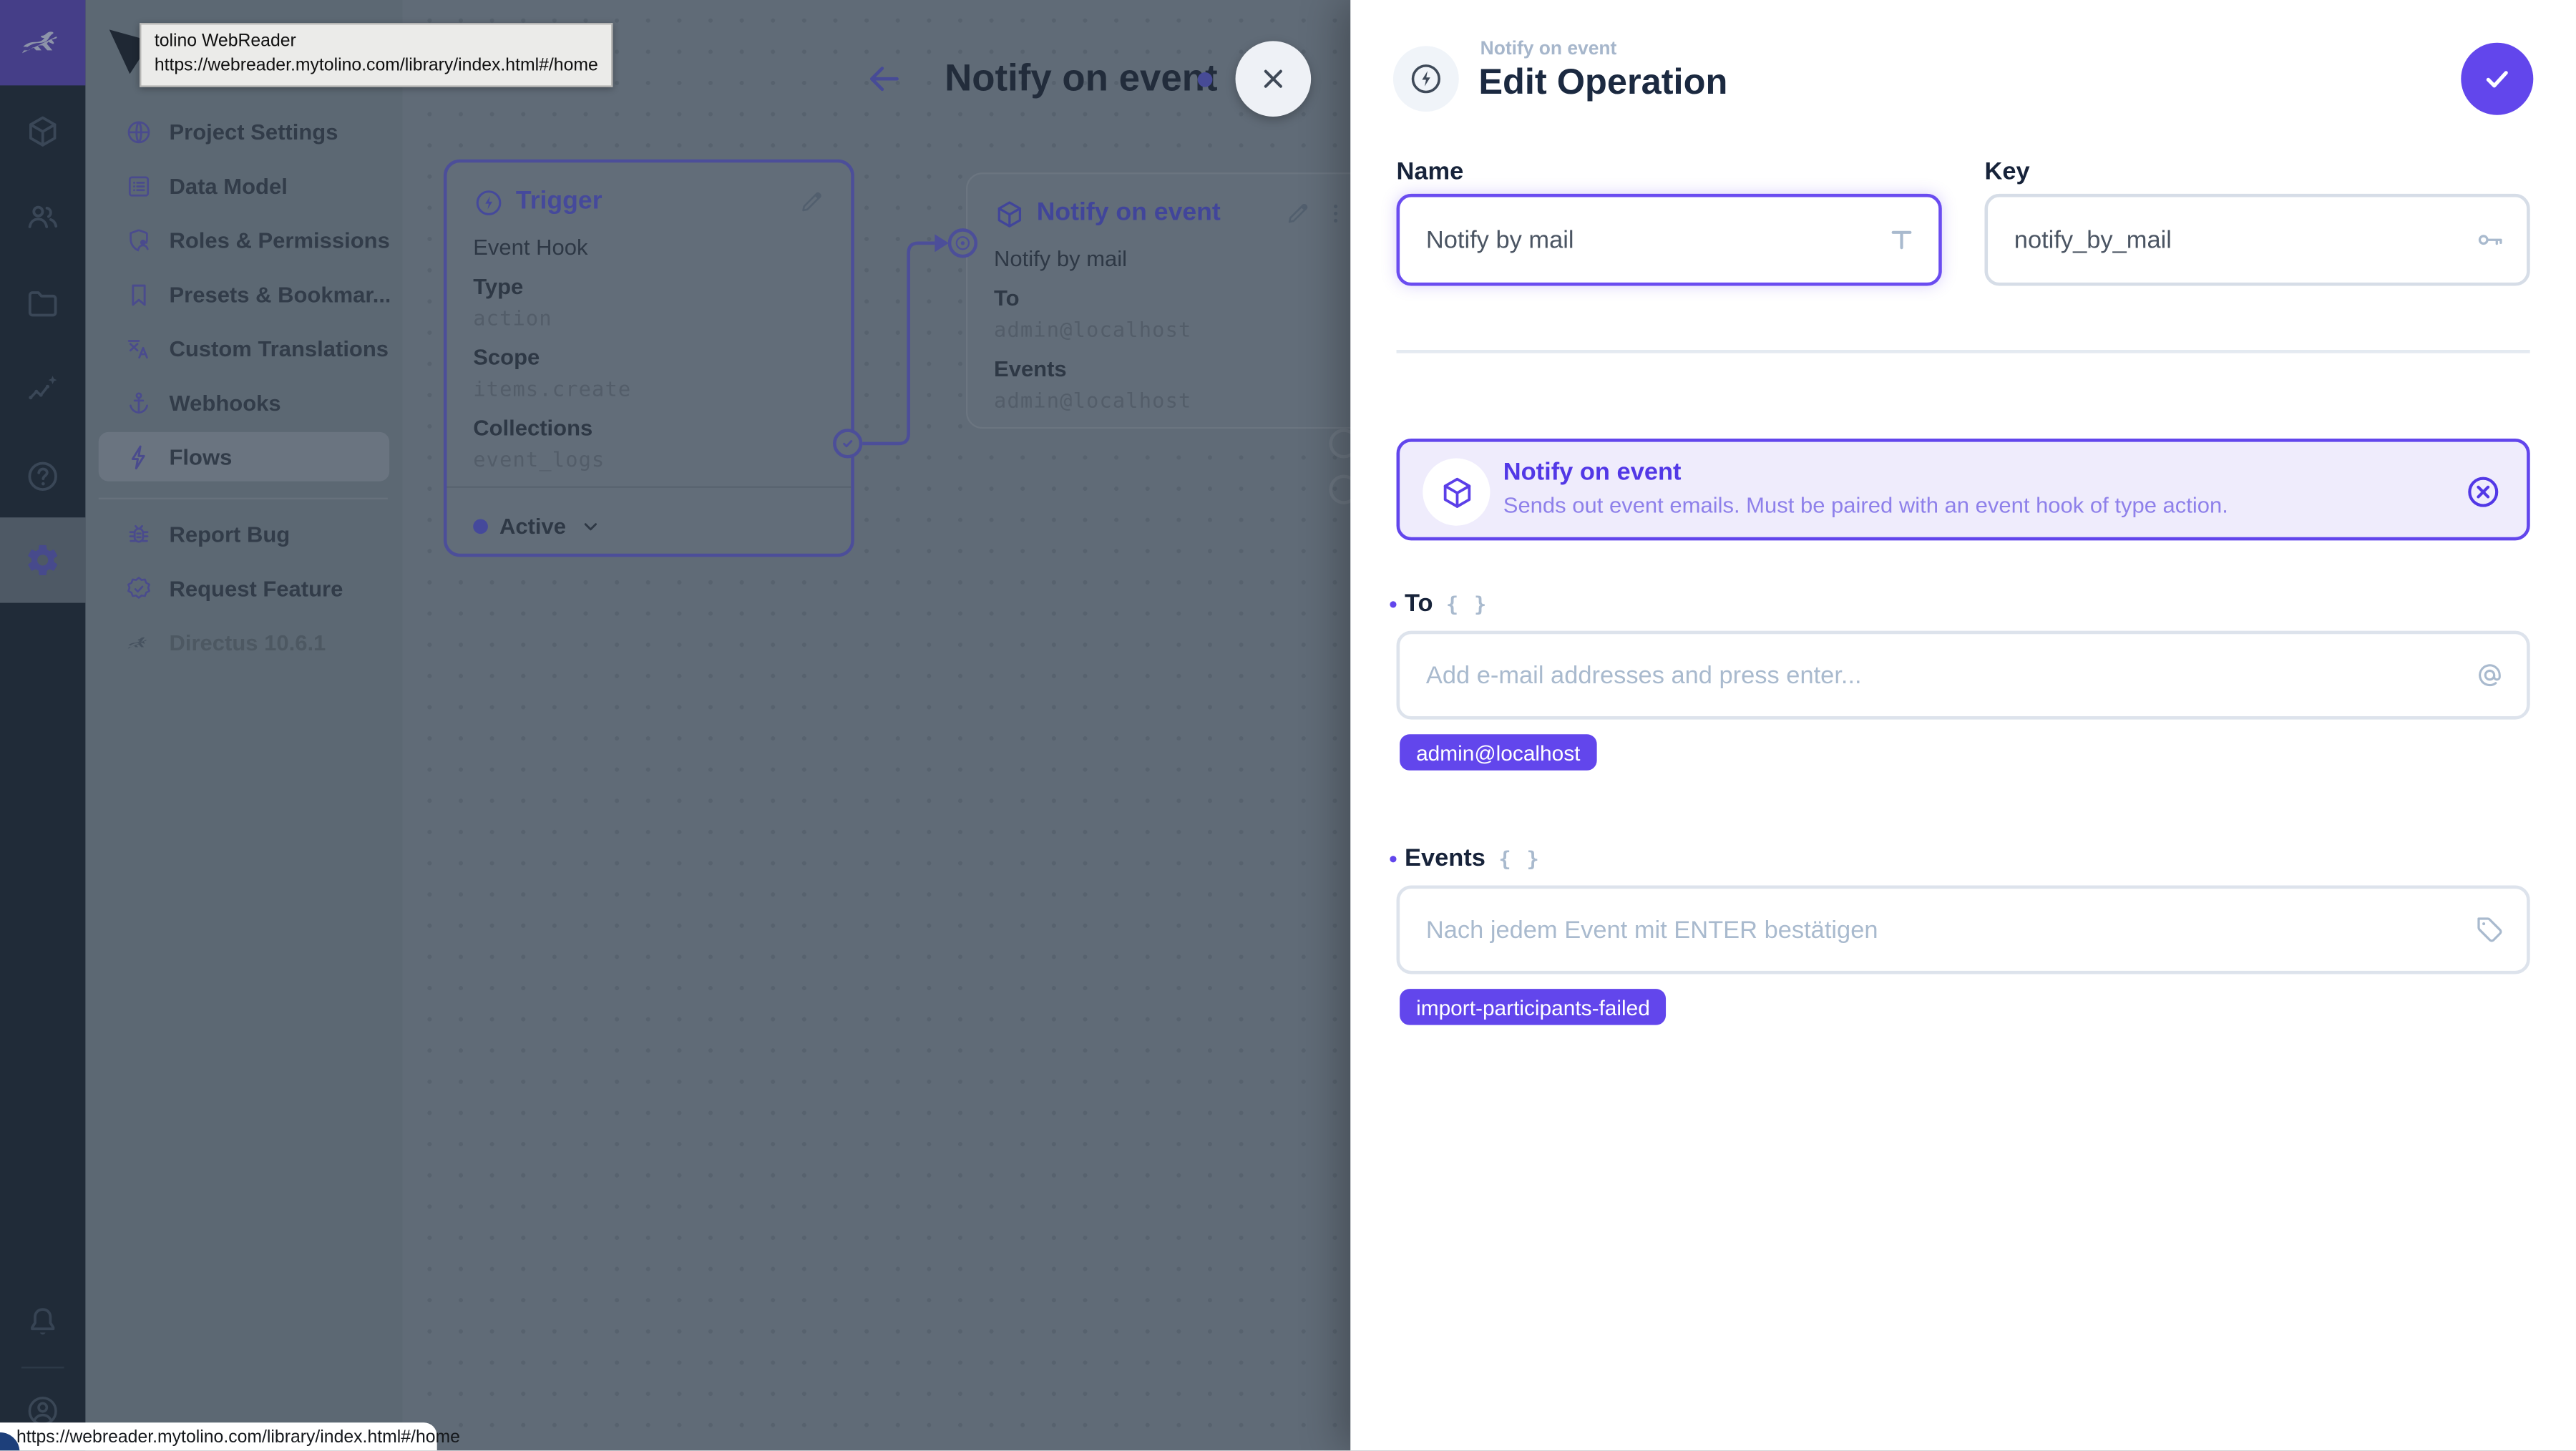  Describe the element at coordinates (812, 202) in the screenshot. I see `edit-trigger-icon` at that location.